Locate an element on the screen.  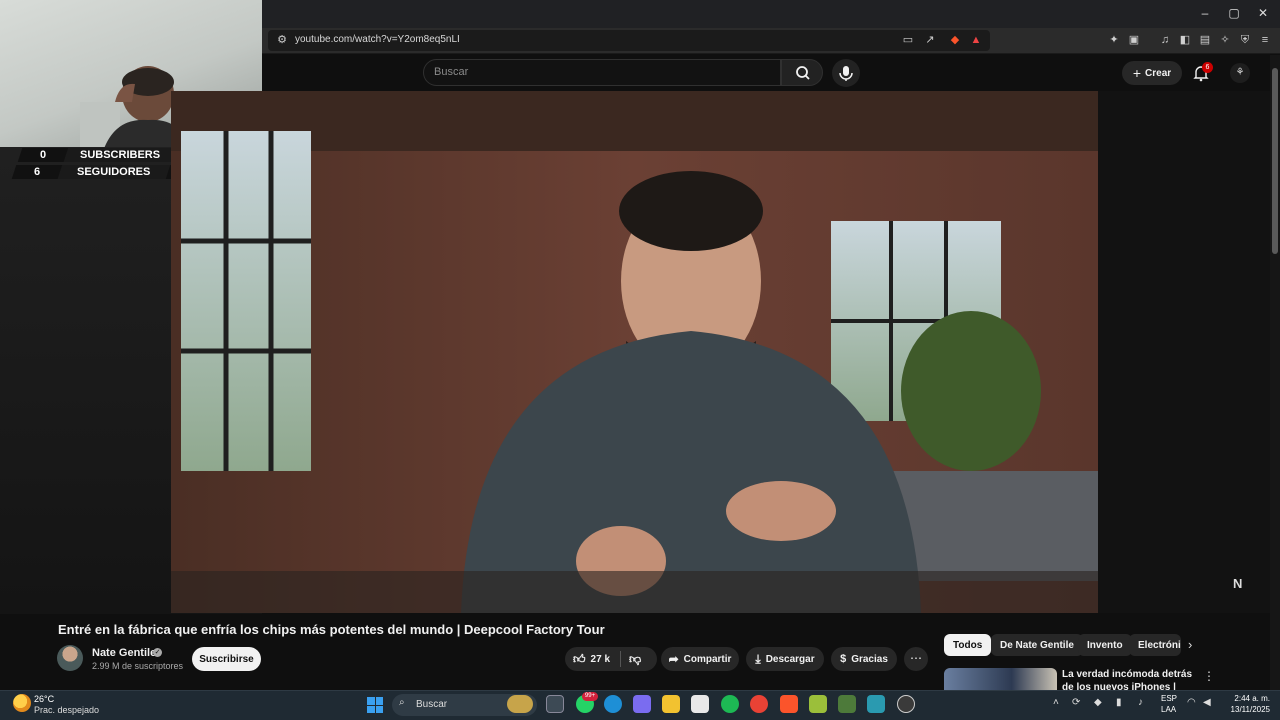
start-button is located at coordinates (375, 705).